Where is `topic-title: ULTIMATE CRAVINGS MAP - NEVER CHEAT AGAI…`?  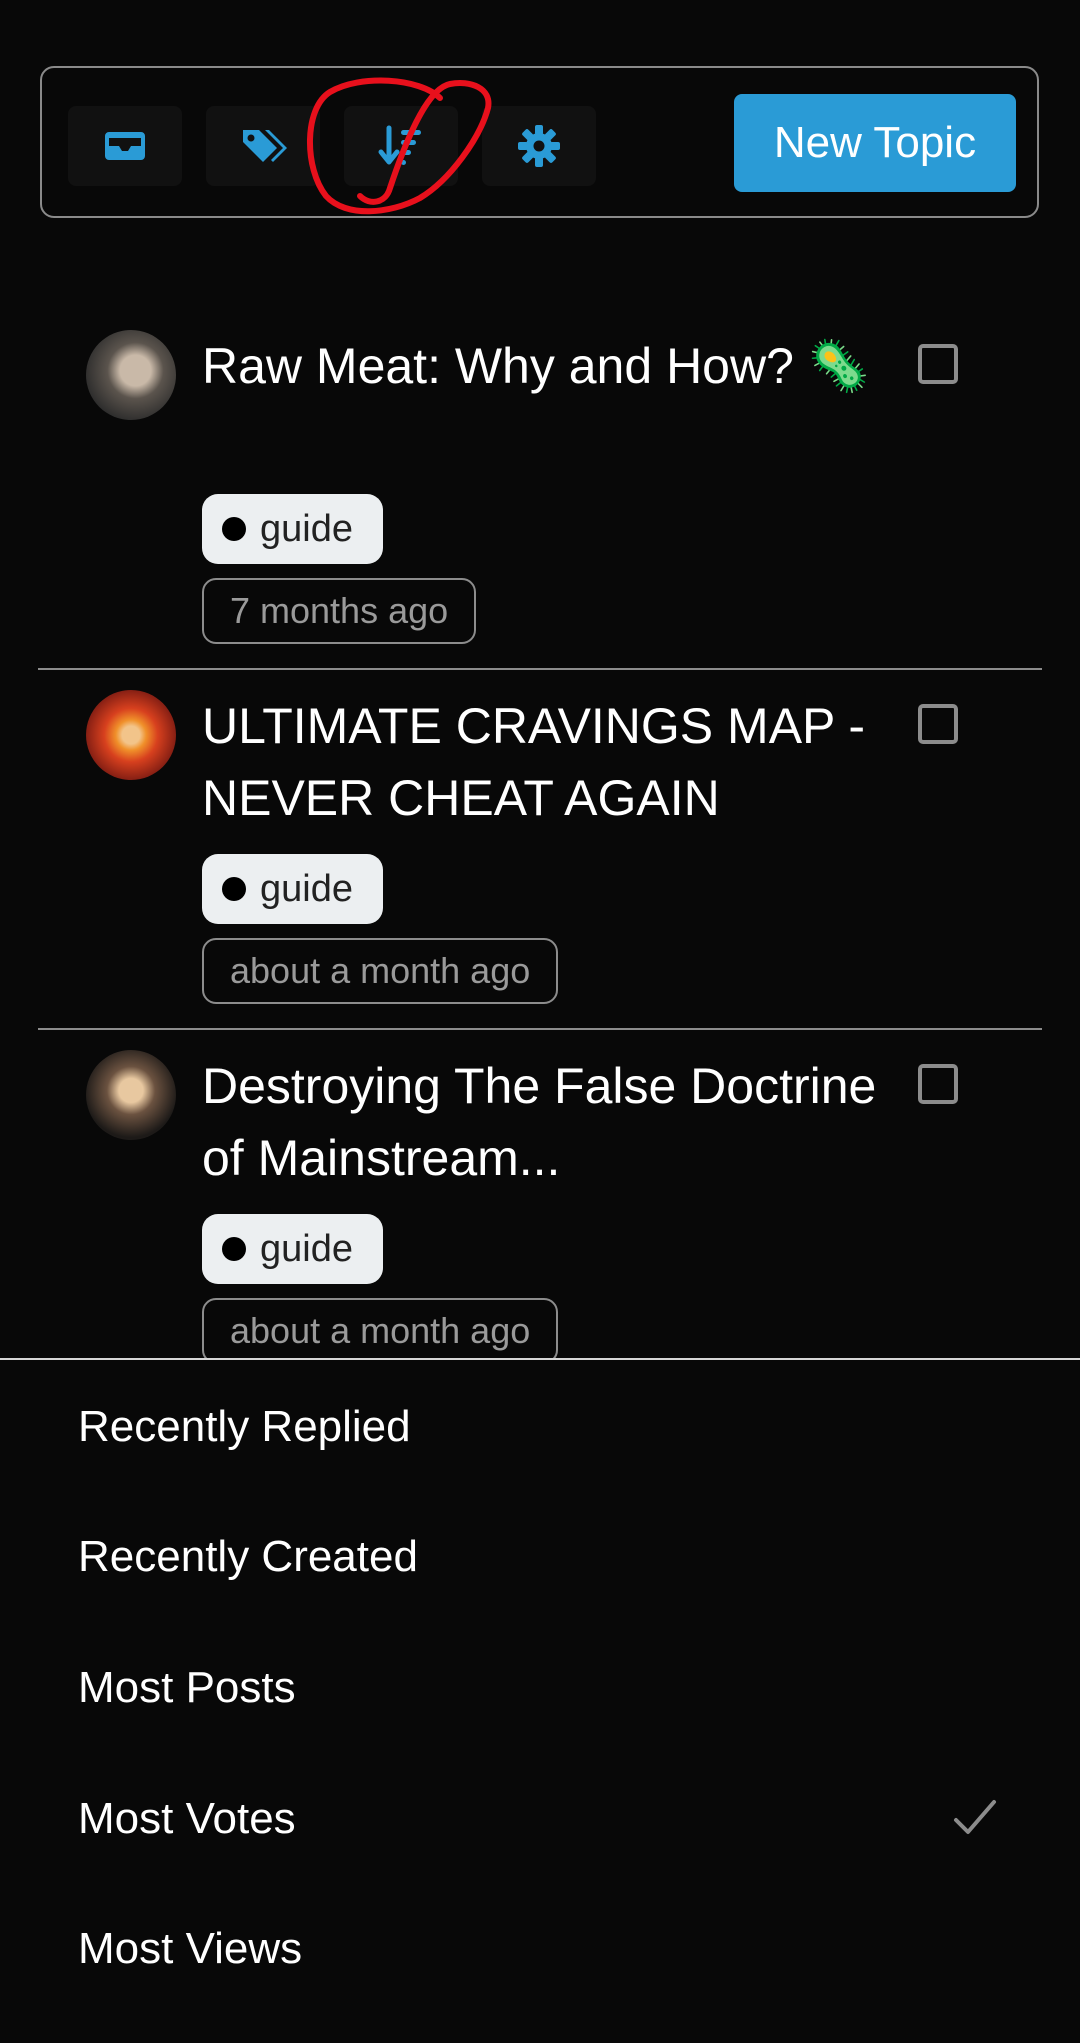 topic-title: ULTIMATE CRAVINGS MAP - NEVER CHEAT AGAI… is located at coordinates (547, 762).